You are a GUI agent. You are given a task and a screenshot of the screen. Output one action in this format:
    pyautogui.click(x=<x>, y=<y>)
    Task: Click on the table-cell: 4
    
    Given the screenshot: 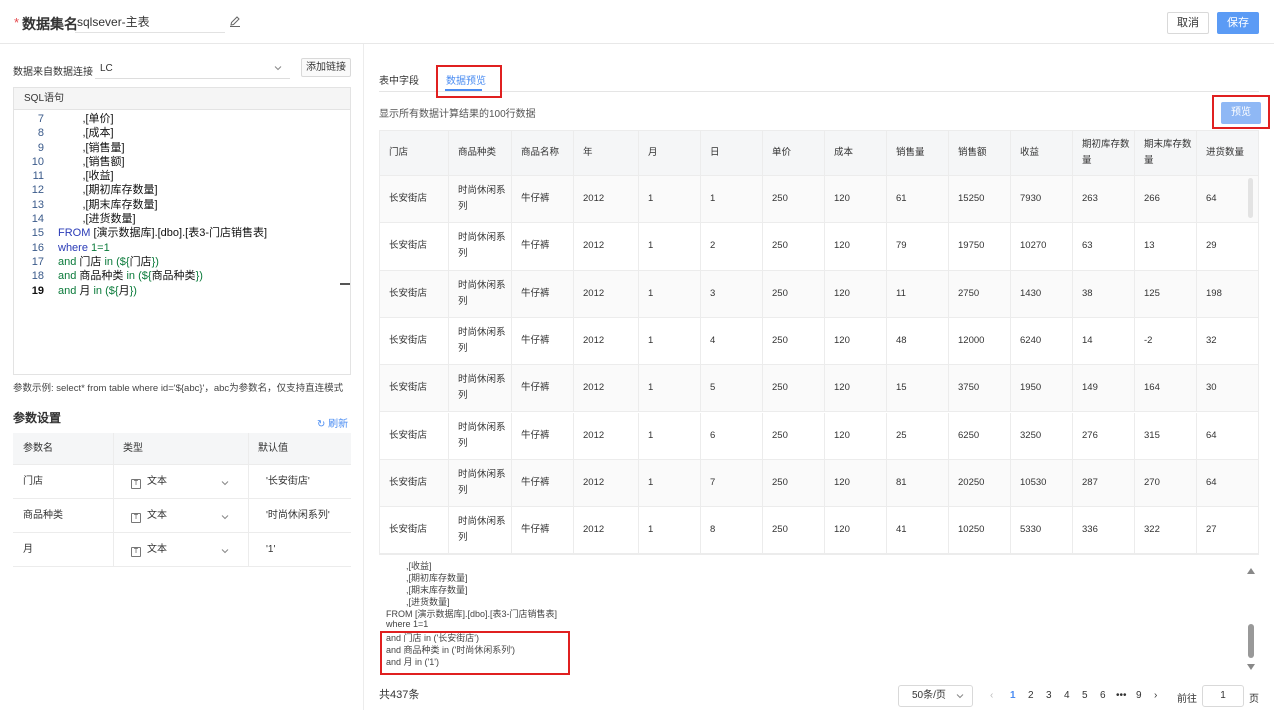 What is the action you would take?
    pyautogui.click(x=732, y=341)
    